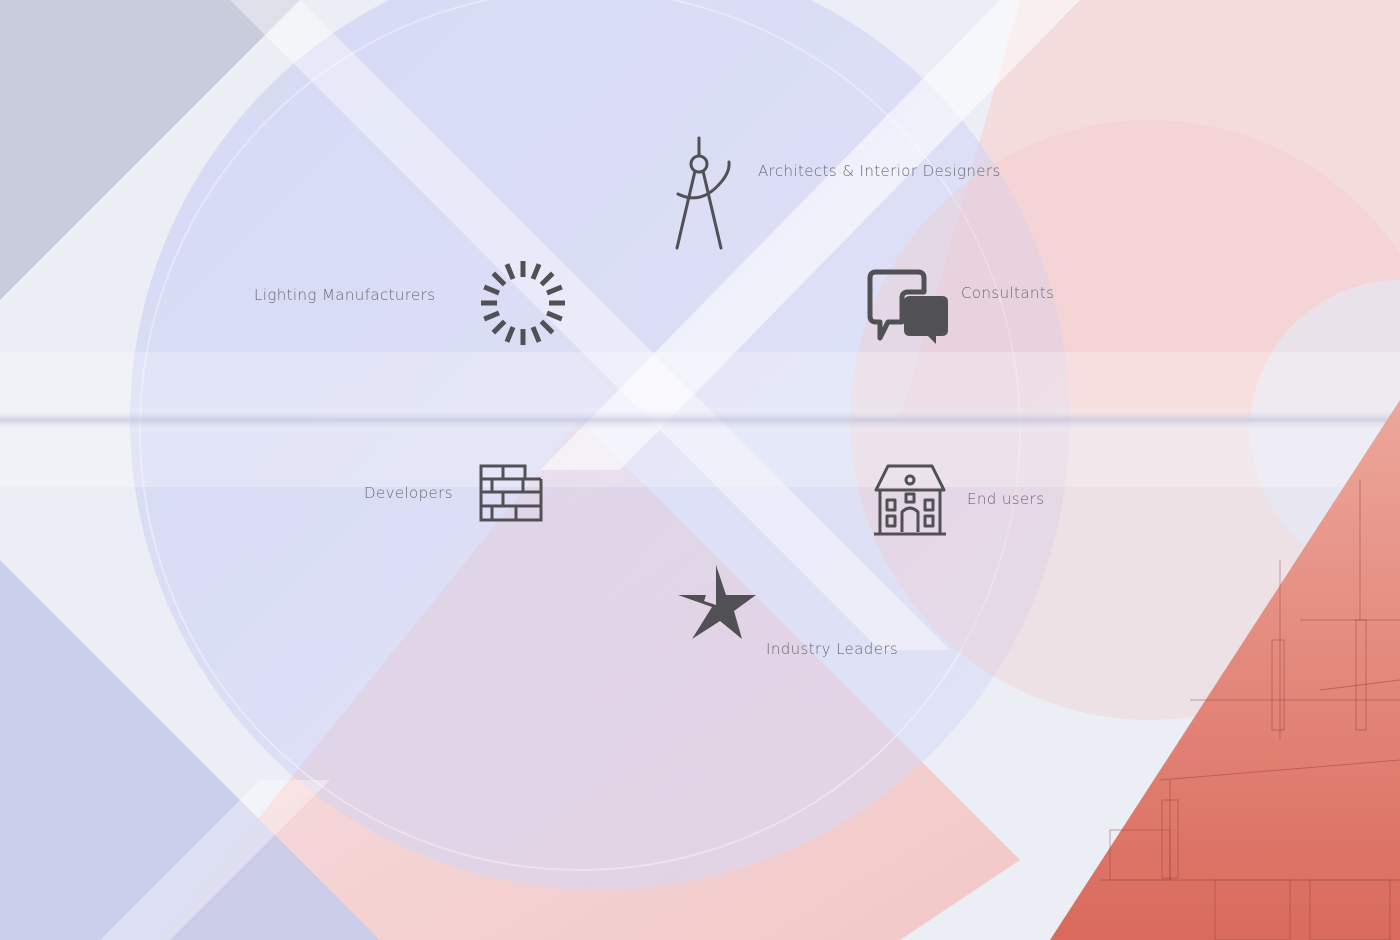  Describe the element at coordinates (1006, 499) in the screenshot. I see `end-users-label: End users` at that location.